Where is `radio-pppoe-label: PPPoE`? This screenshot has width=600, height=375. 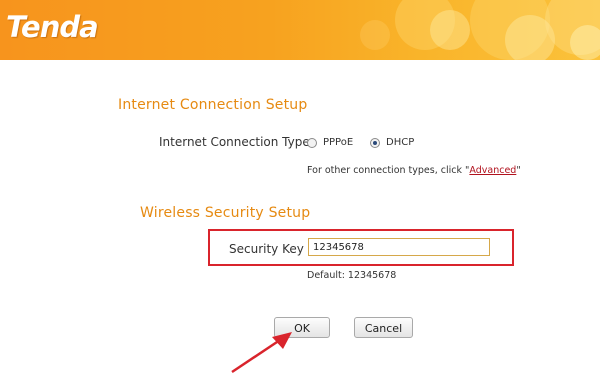
radio-pppoe-label: PPPoE is located at coordinates (338, 142).